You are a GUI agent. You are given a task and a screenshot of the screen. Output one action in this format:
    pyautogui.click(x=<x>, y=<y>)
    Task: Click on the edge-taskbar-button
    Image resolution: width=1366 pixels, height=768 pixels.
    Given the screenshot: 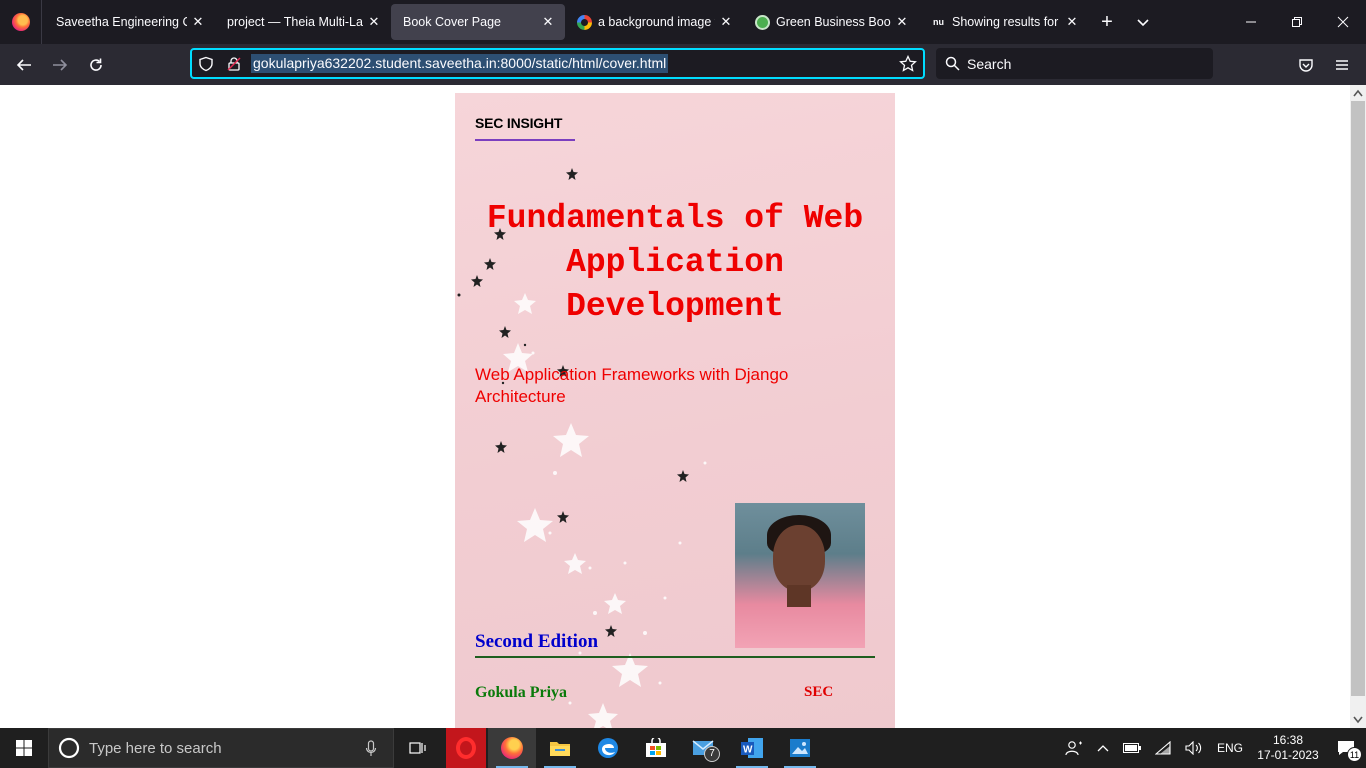 What is the action you would take?
    pyautogui.click(x=608, y=748)
    